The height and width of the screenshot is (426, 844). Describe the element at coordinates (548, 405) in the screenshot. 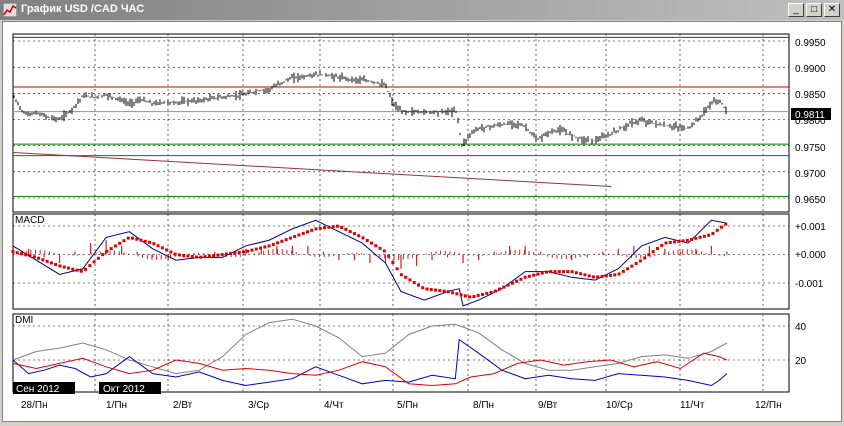

I see `time-axis-label: 9/Вт` at that location.